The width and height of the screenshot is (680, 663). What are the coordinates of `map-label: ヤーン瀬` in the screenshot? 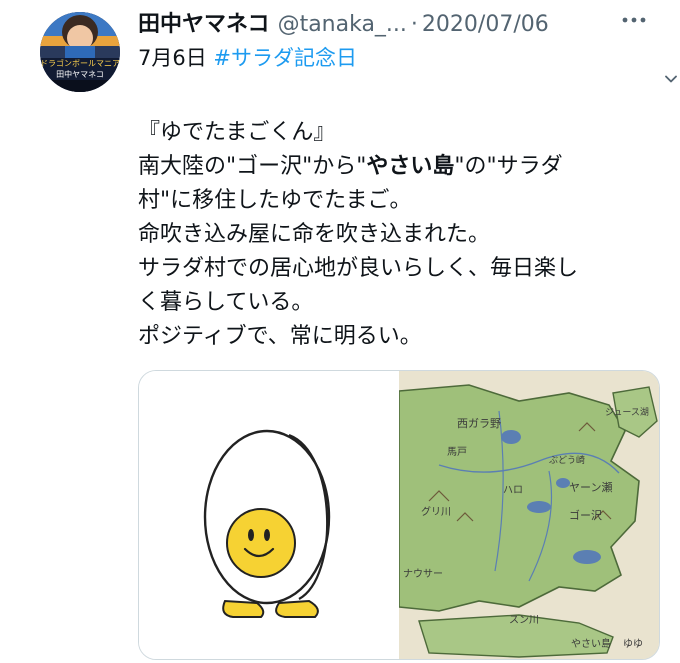 It's located at (590, 487).